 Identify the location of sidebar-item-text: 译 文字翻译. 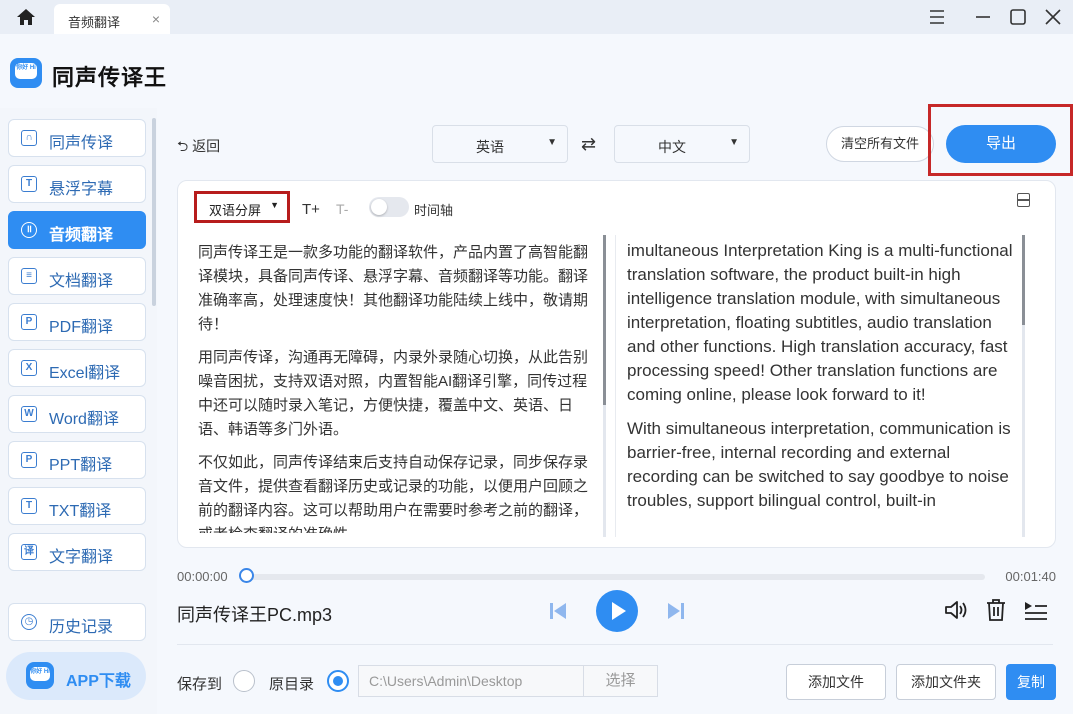
(77, 552).